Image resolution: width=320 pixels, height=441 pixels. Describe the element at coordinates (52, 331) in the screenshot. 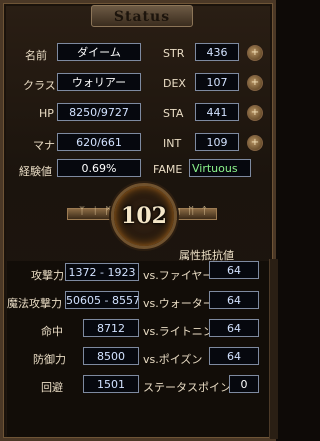

I see `accuracy-label: 命中` at that location.